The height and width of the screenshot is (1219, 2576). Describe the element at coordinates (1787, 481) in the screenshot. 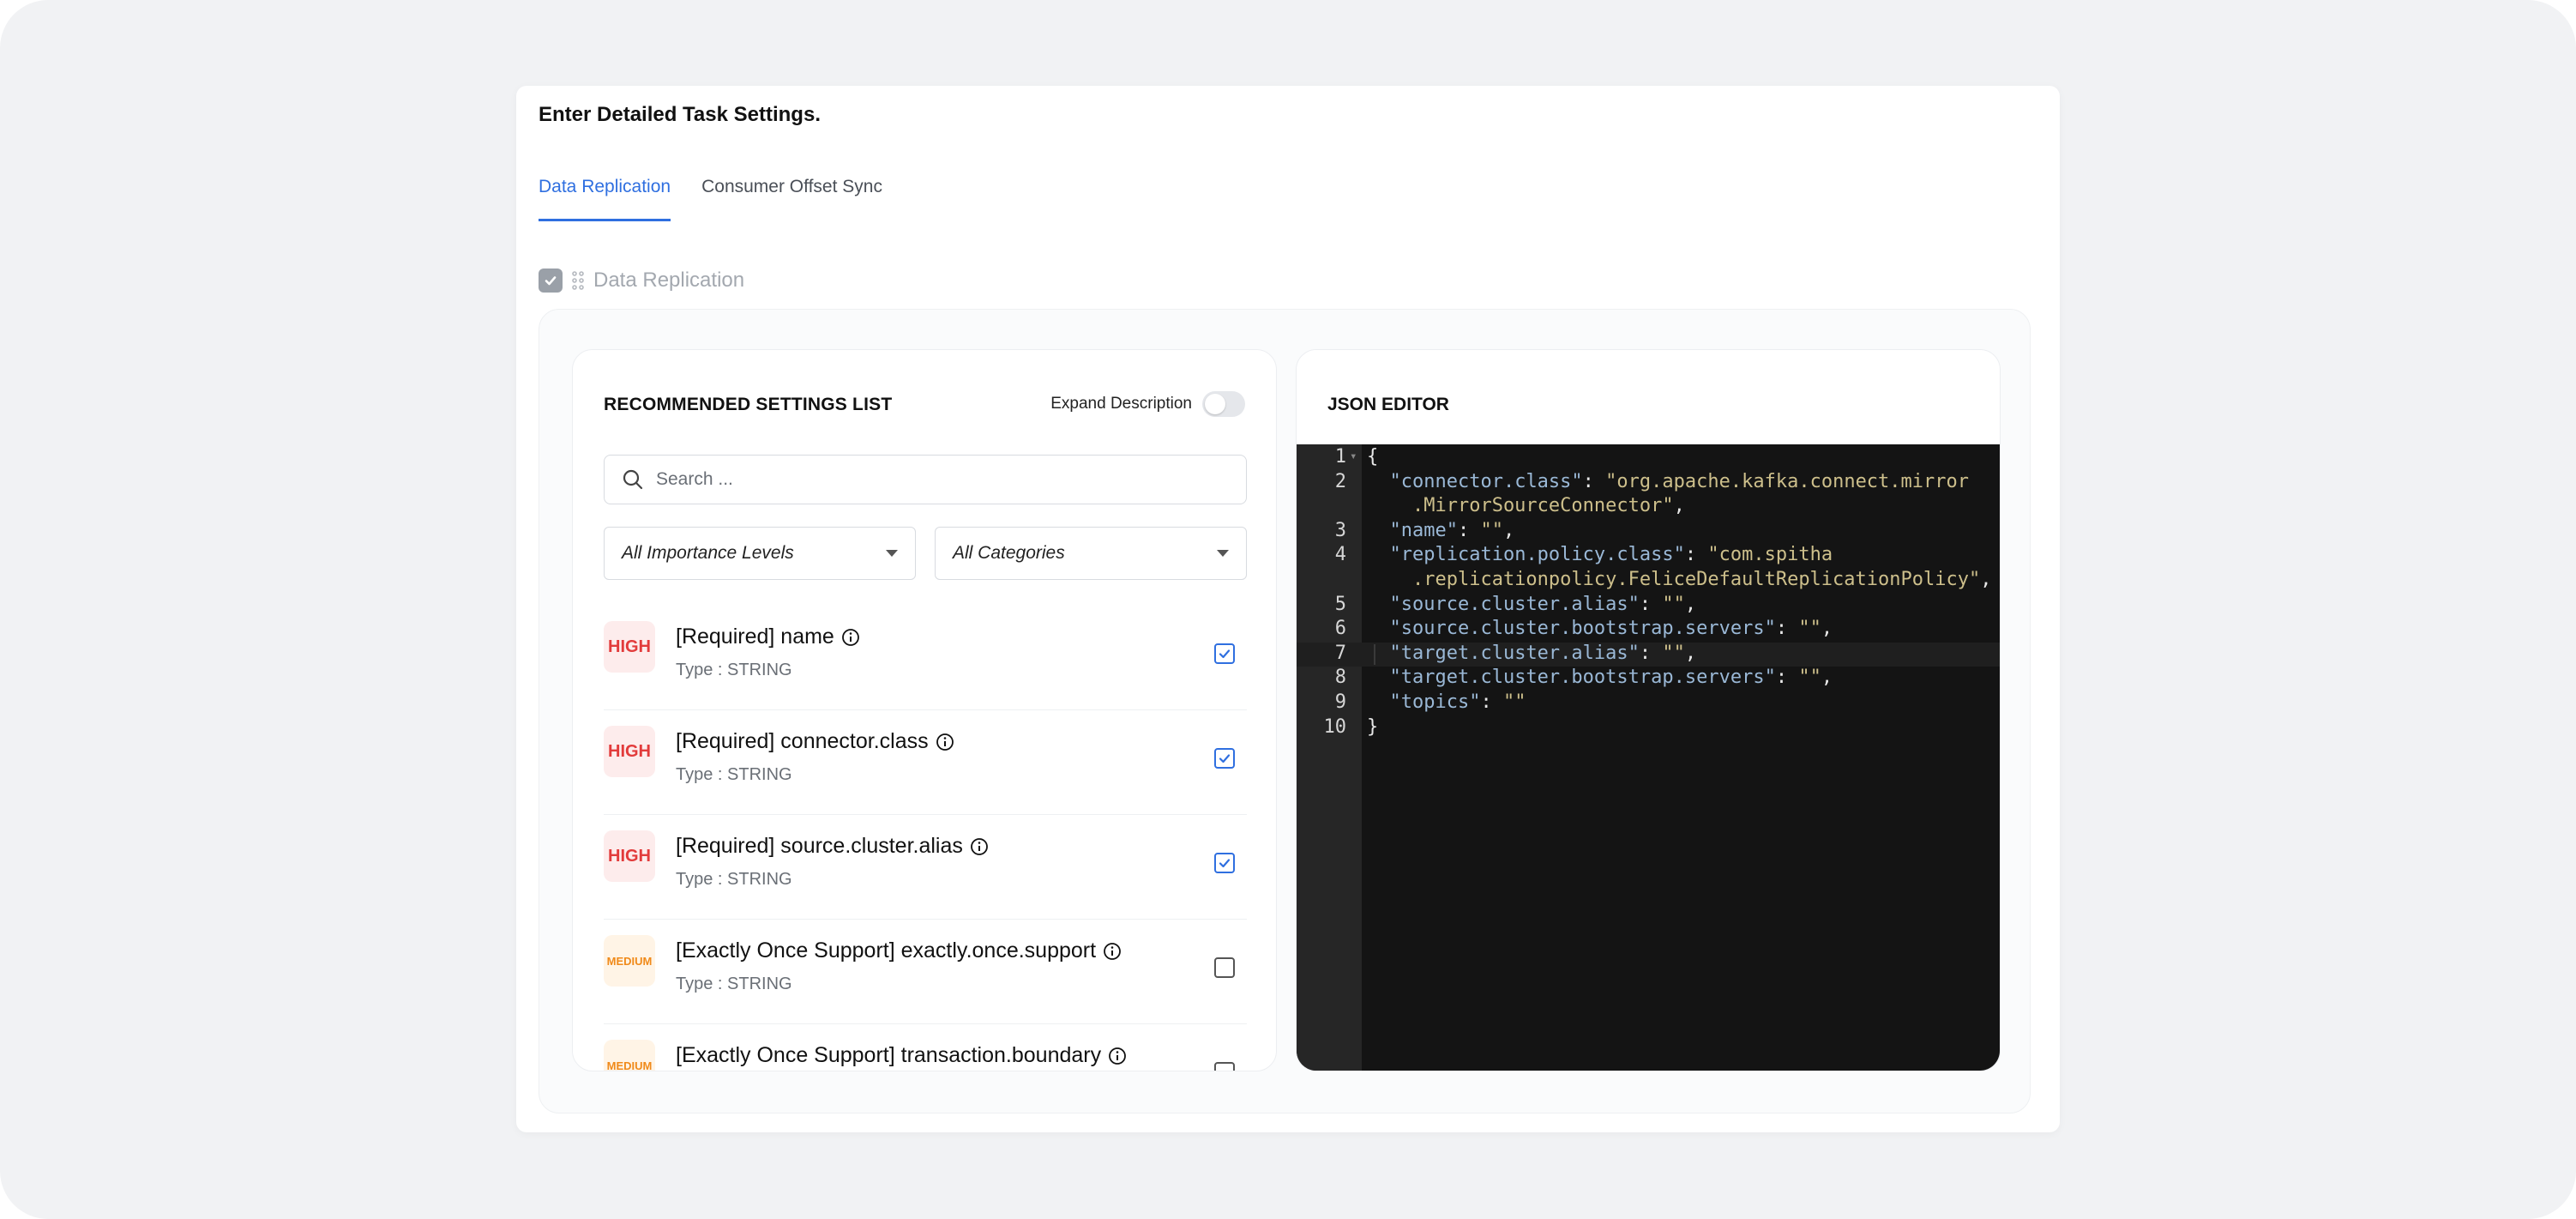

I see `json-string: "org.apache.kafka.connect.mirror` at that location.